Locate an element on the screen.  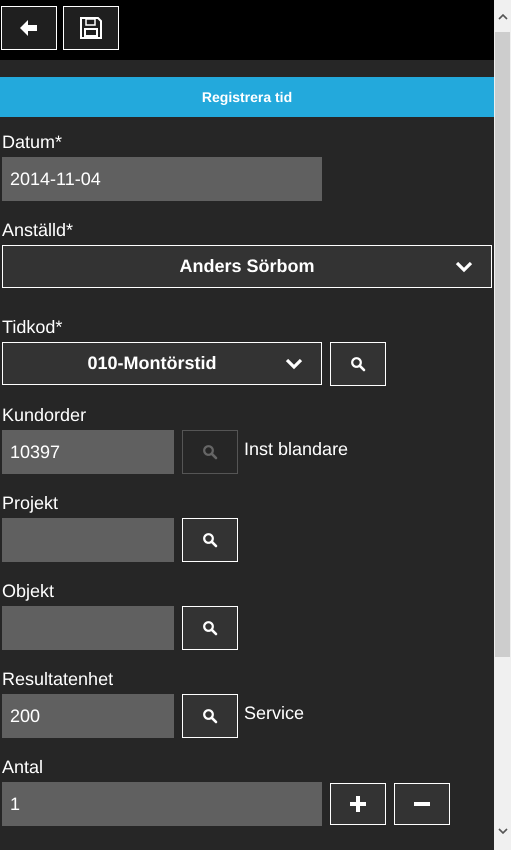
field-label: Anställd* is located at coordinates (38, 230).